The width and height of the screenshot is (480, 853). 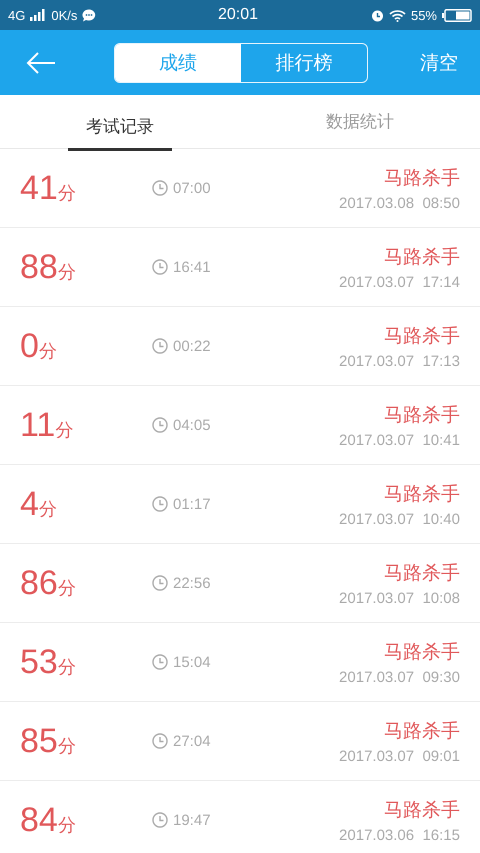 What do you see at coordinates (399, 756) in the screenshot?
I see `exam-date: 2017.03.07 09:01` at bounding box center [399, 756].